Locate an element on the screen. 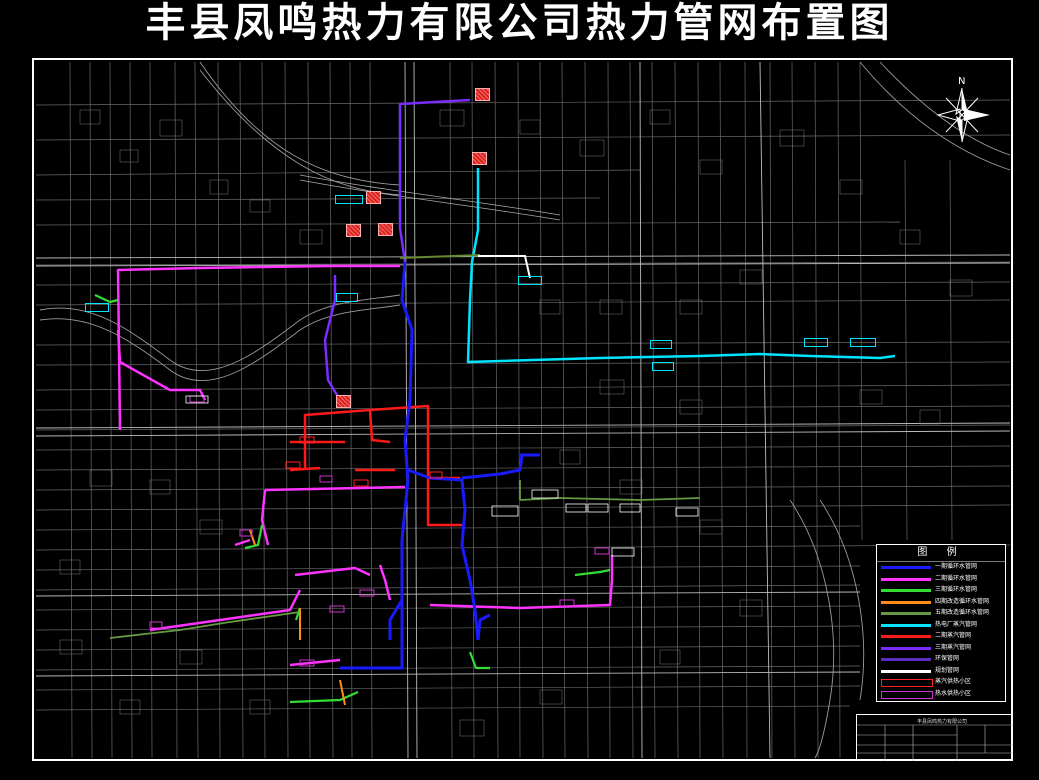 Image resolution: width=1039 pixels, height=780 pixels. legend-label: 三期循环水管网 is located at coordinates (956, 589).